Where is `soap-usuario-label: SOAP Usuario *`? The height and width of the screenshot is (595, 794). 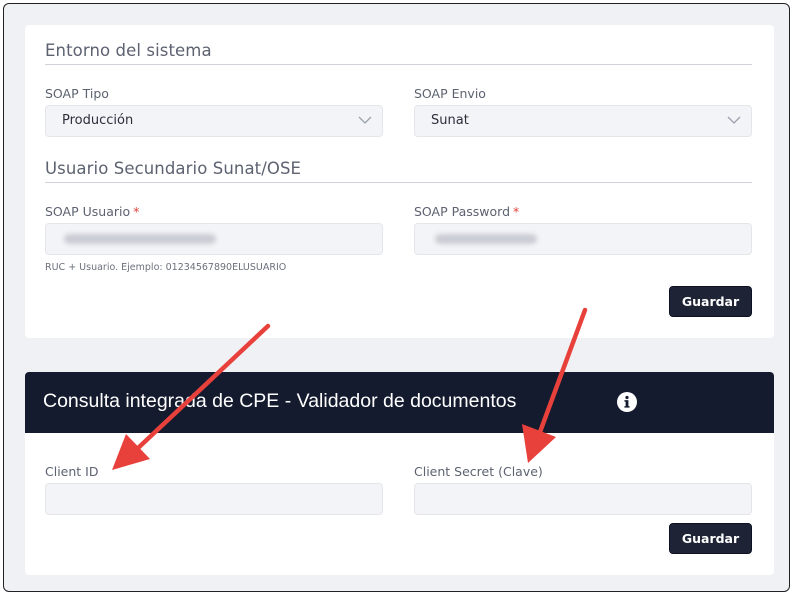 soap-usuario-label: SOAP Usuario * is located at coordinates (92, 211).